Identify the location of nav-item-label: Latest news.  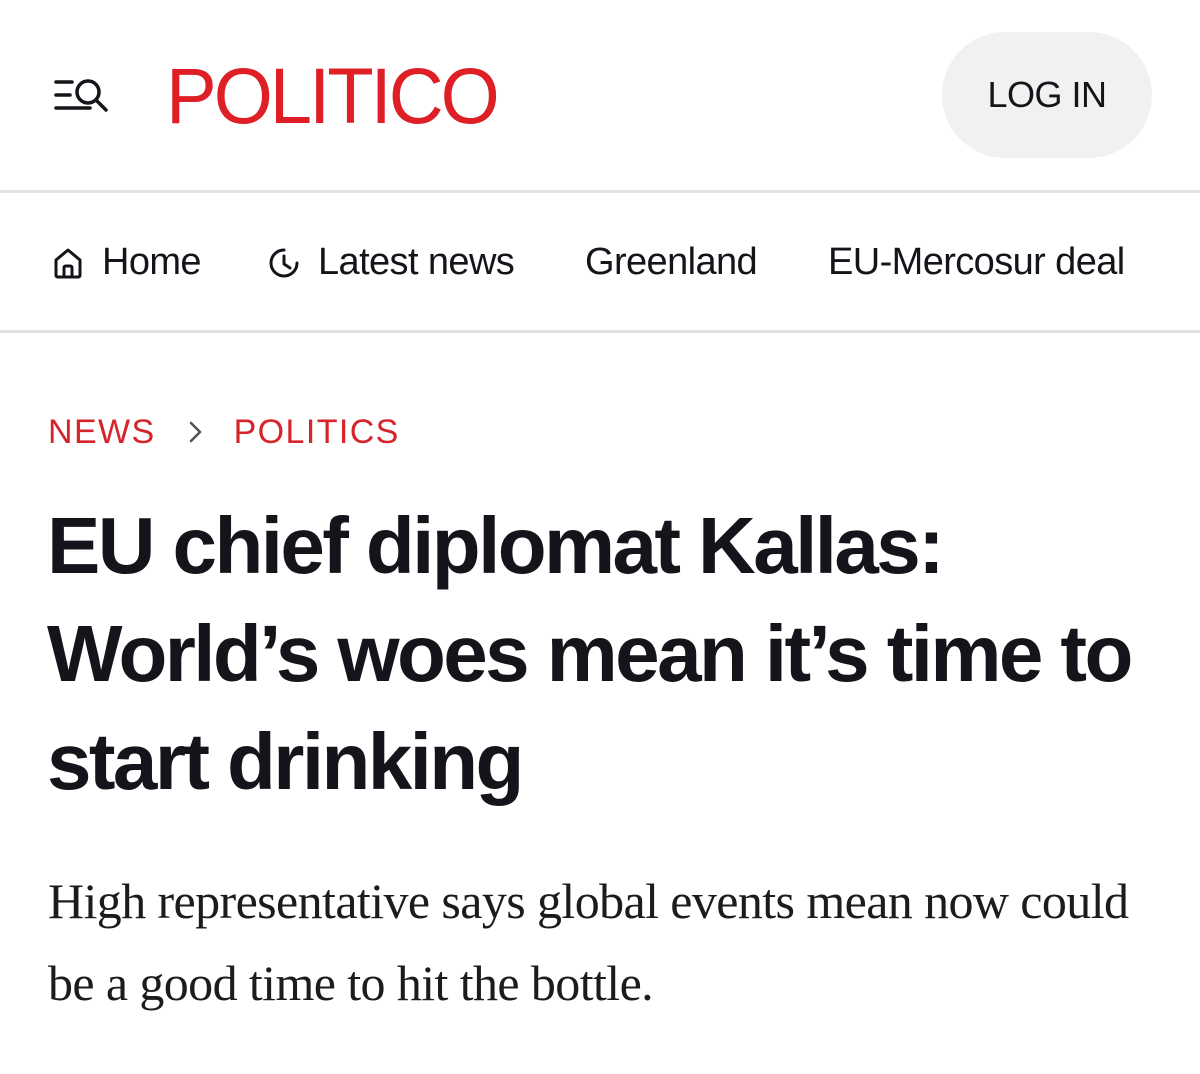
(416, 262).